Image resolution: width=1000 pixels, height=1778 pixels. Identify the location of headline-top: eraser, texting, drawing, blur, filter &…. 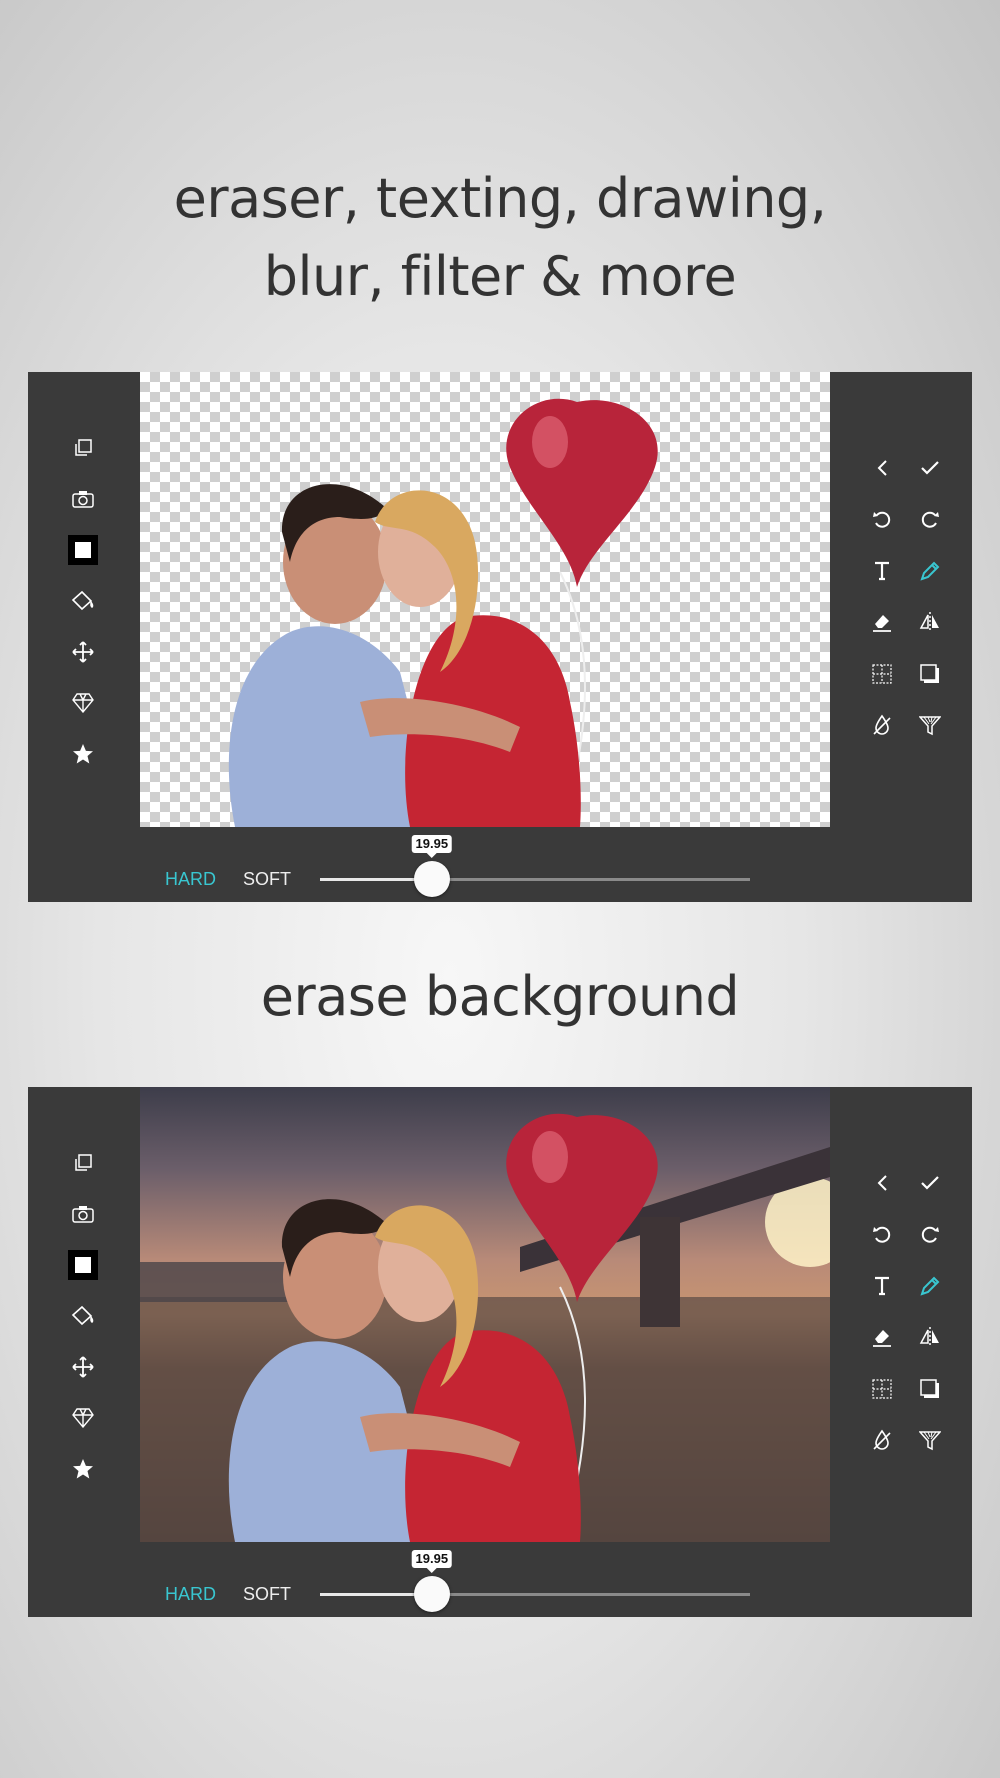
(500, 238).